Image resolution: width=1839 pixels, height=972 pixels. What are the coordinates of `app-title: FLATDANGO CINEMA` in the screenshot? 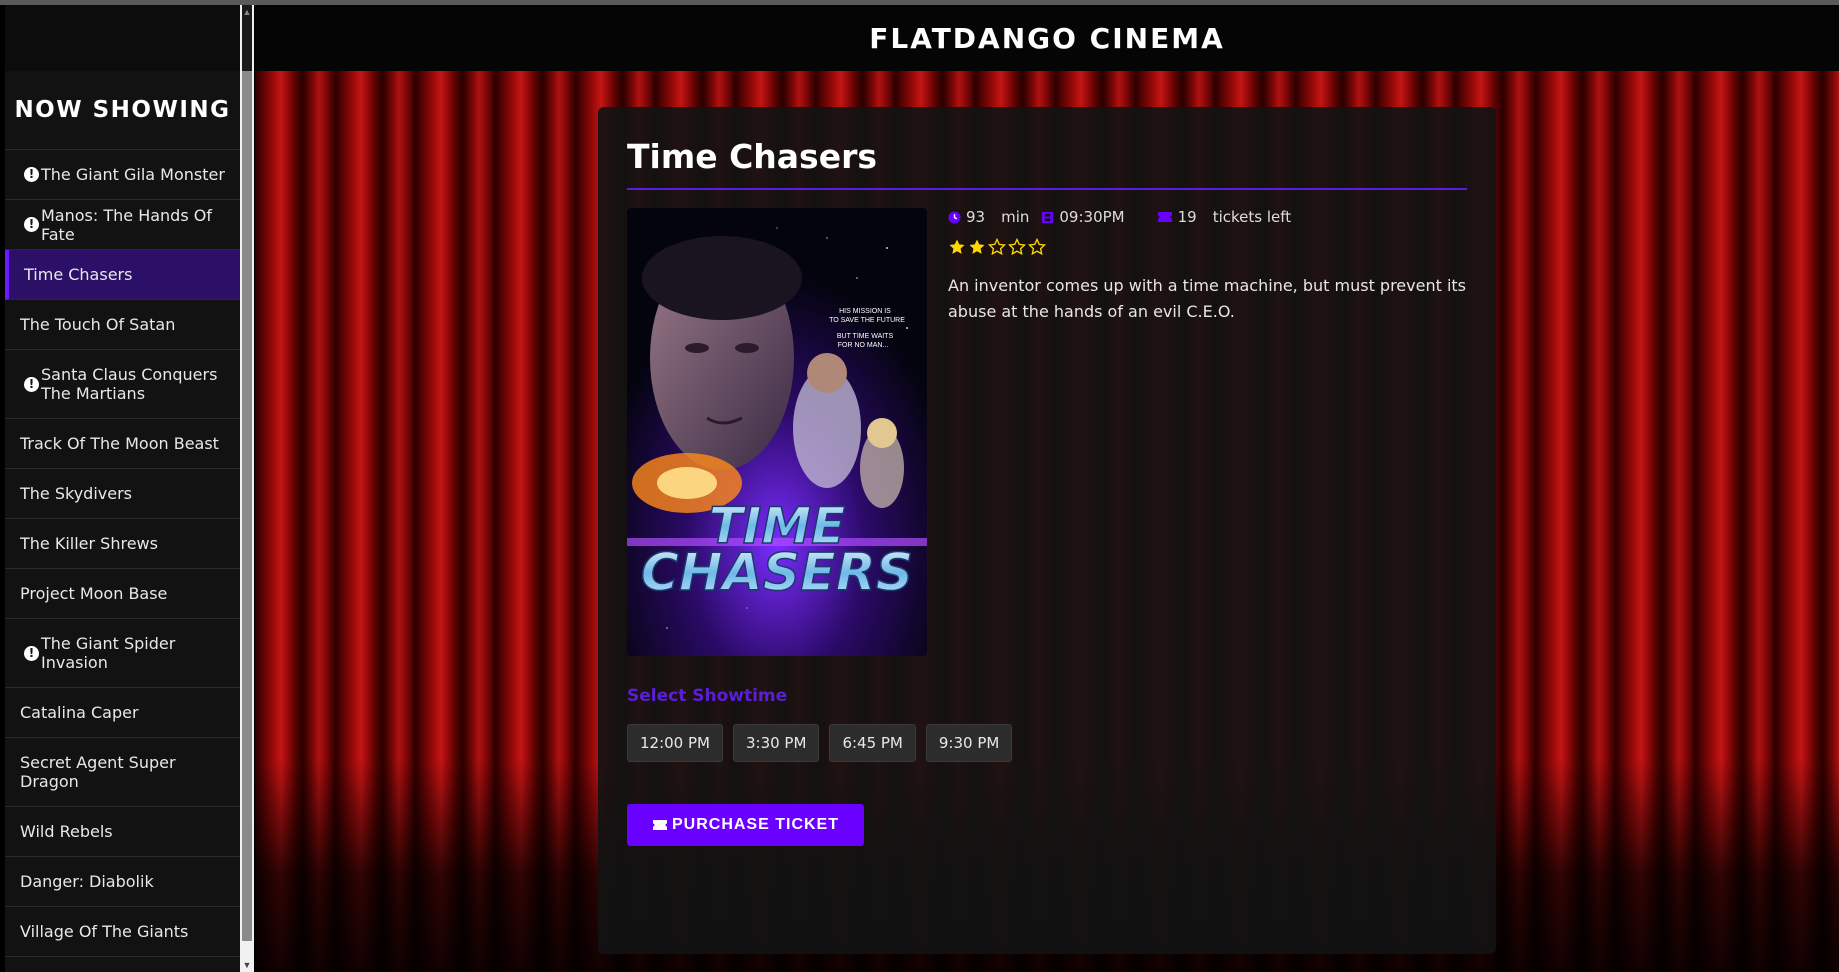 It's located at (1047, 38).